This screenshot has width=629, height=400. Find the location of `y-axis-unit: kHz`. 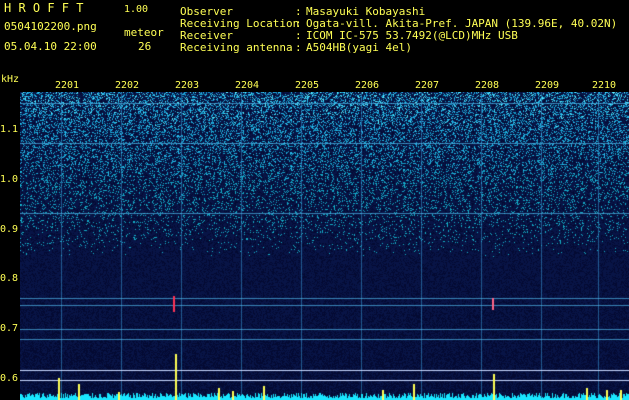

y-axis-unit: kHz is located at coordinates (10, 79).